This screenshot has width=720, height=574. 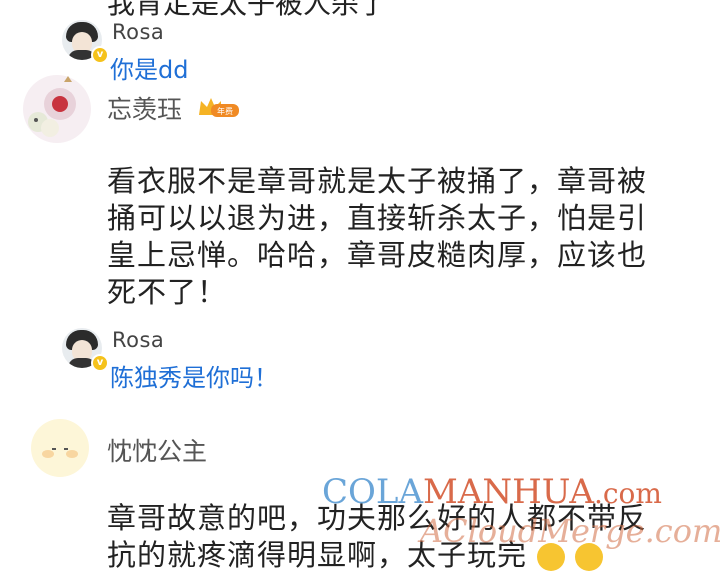 I want to click on reply-item: v Rosa 陈独秀是你吗！, so click(x=362, y=360).